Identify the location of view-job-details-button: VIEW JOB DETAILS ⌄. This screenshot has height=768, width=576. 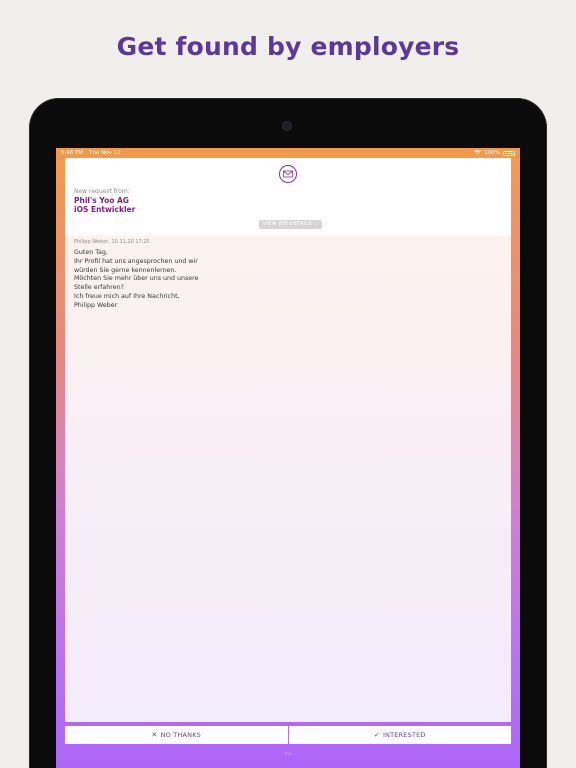
(290, 224).